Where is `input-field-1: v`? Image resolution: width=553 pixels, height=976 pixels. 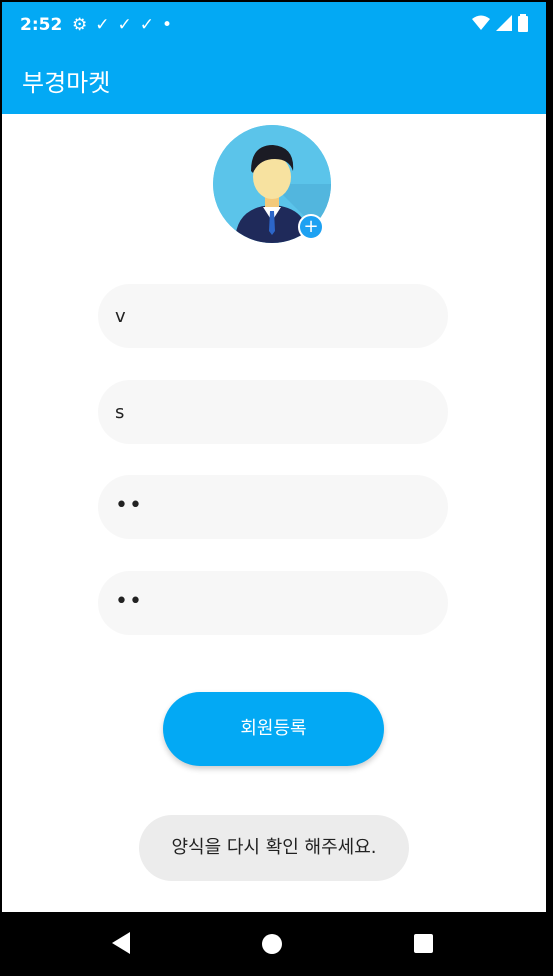
input-field-1: v is located at coordinates (273, 316).